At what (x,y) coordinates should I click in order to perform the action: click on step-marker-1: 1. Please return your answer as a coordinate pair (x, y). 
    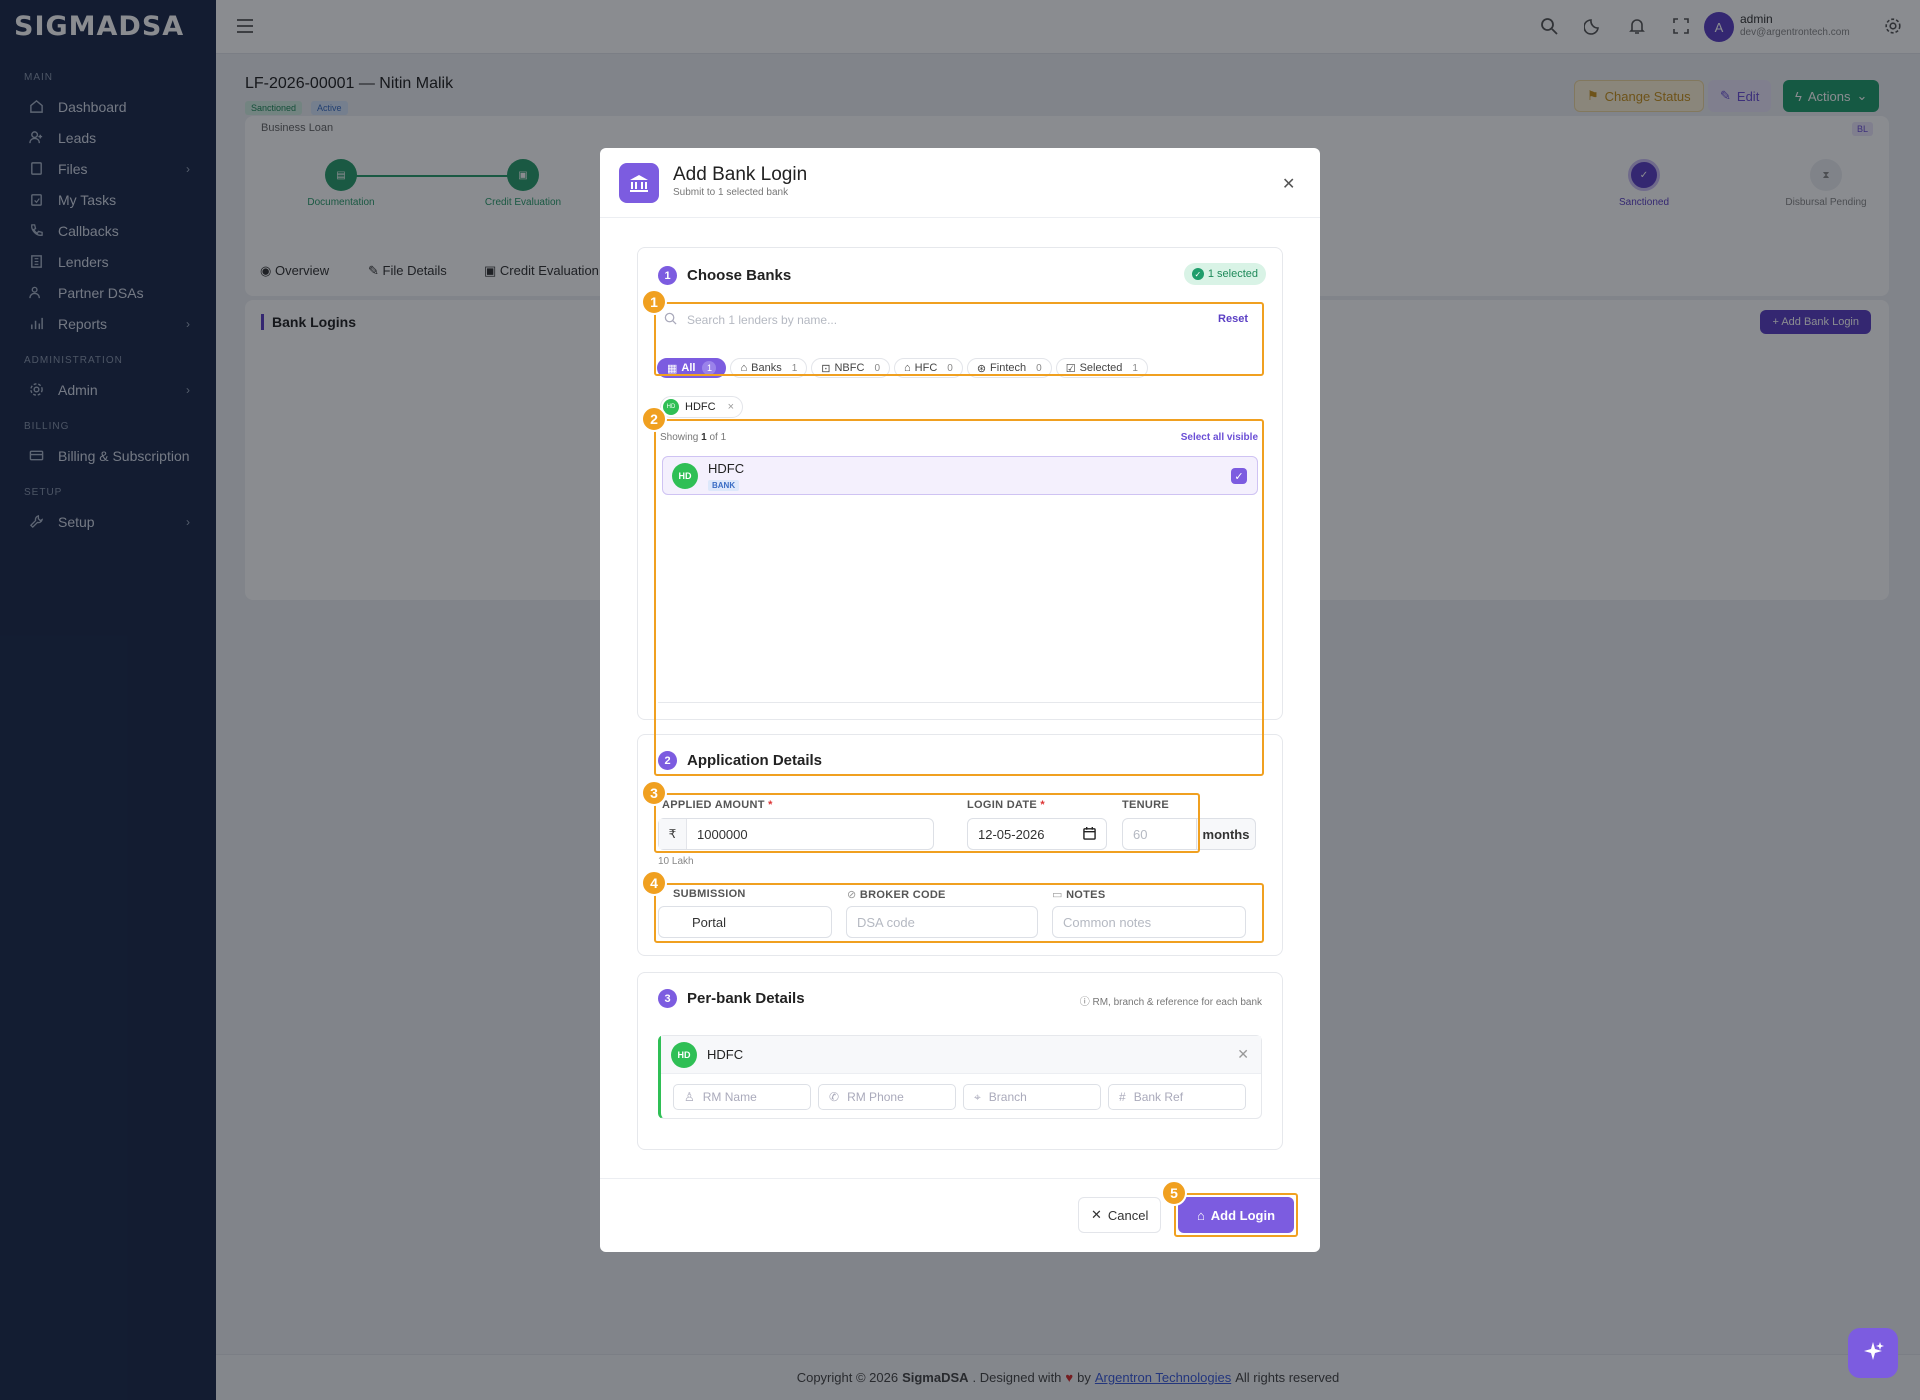
    Looking at the image, I should click on (654, 302).